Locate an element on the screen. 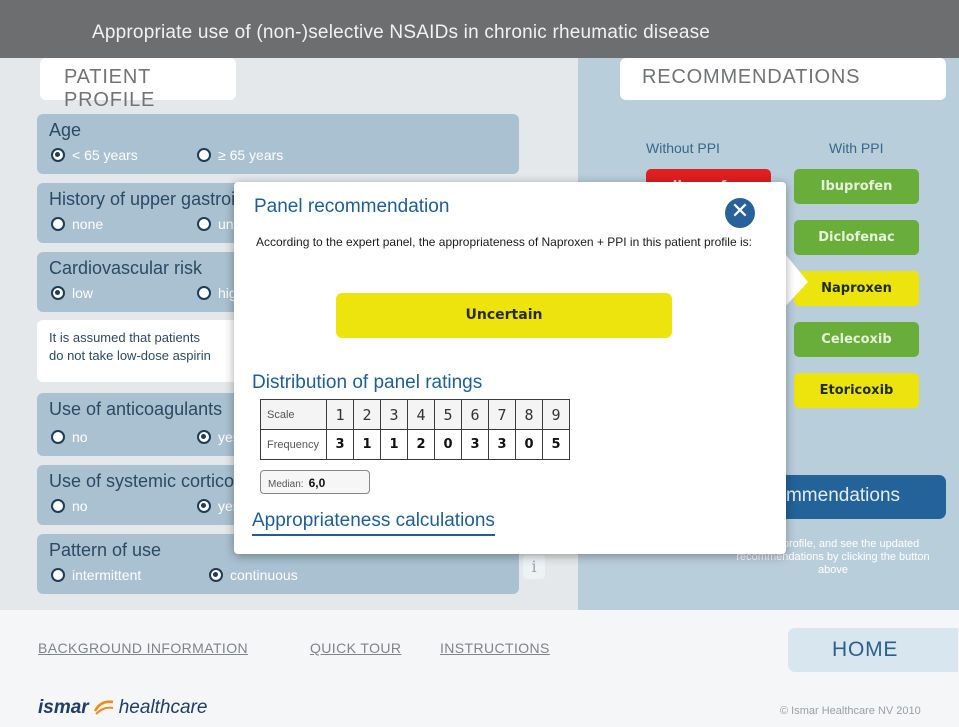  option-age-65-plus: ≥ 65 years is located at coordinates (240, 155).